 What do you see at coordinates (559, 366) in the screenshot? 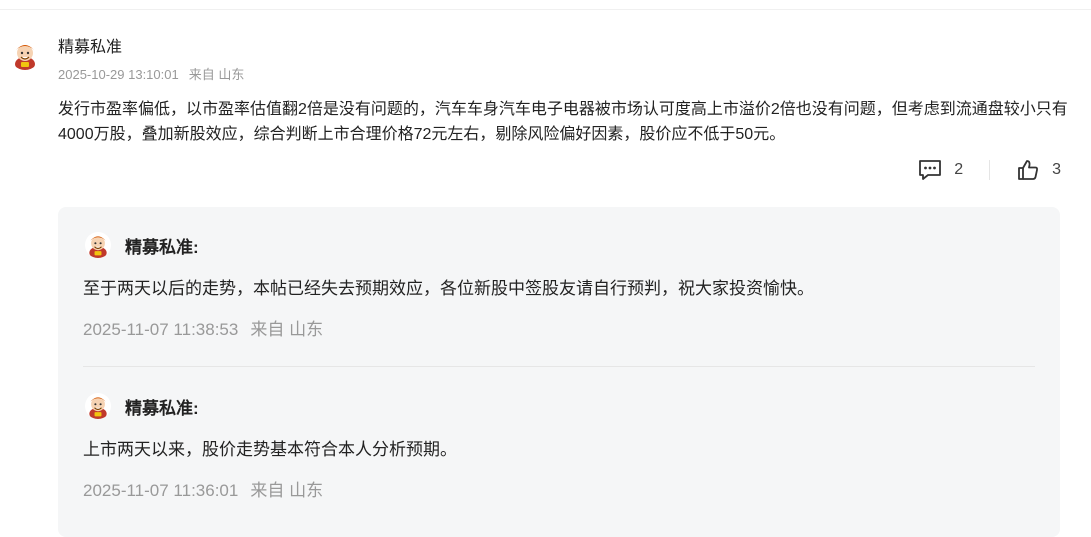
I see `reply-divider` at bounding box center [559, 366].